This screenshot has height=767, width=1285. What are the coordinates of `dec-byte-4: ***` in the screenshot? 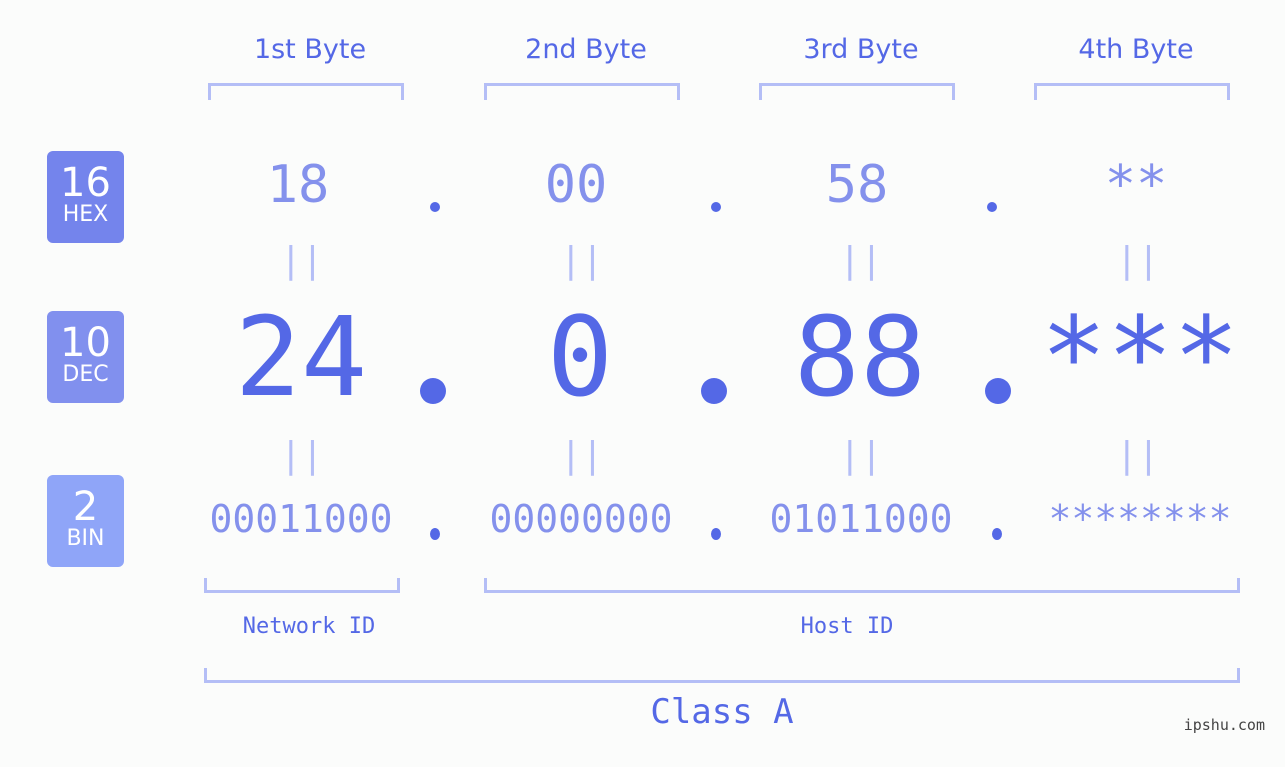 It's located at (1140, 357).